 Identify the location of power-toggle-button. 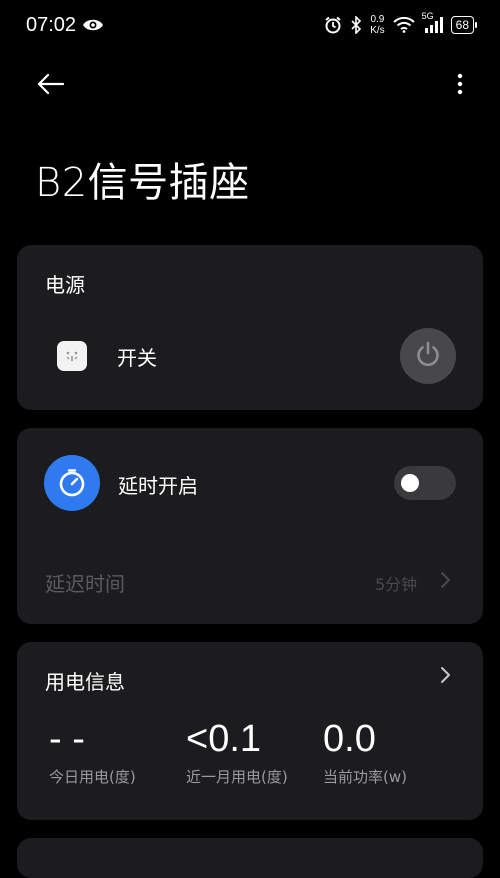
(428, 356).